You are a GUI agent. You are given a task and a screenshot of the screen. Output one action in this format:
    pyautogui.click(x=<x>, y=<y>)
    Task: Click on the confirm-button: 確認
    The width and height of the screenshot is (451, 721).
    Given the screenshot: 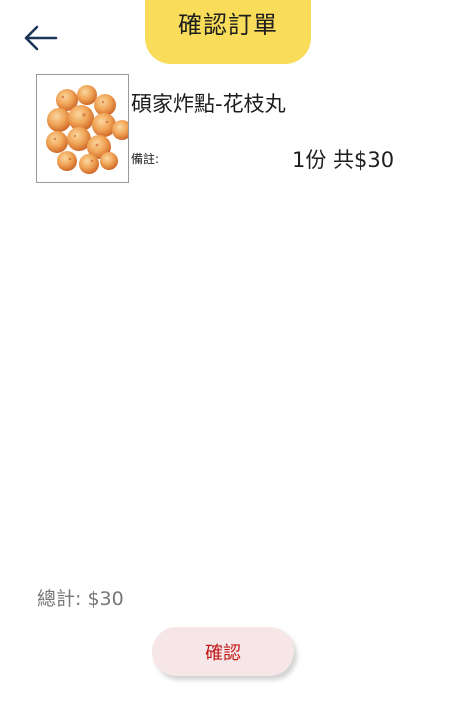 What is the action you would take?
    pyautogui.click(x=223, y=651)
    